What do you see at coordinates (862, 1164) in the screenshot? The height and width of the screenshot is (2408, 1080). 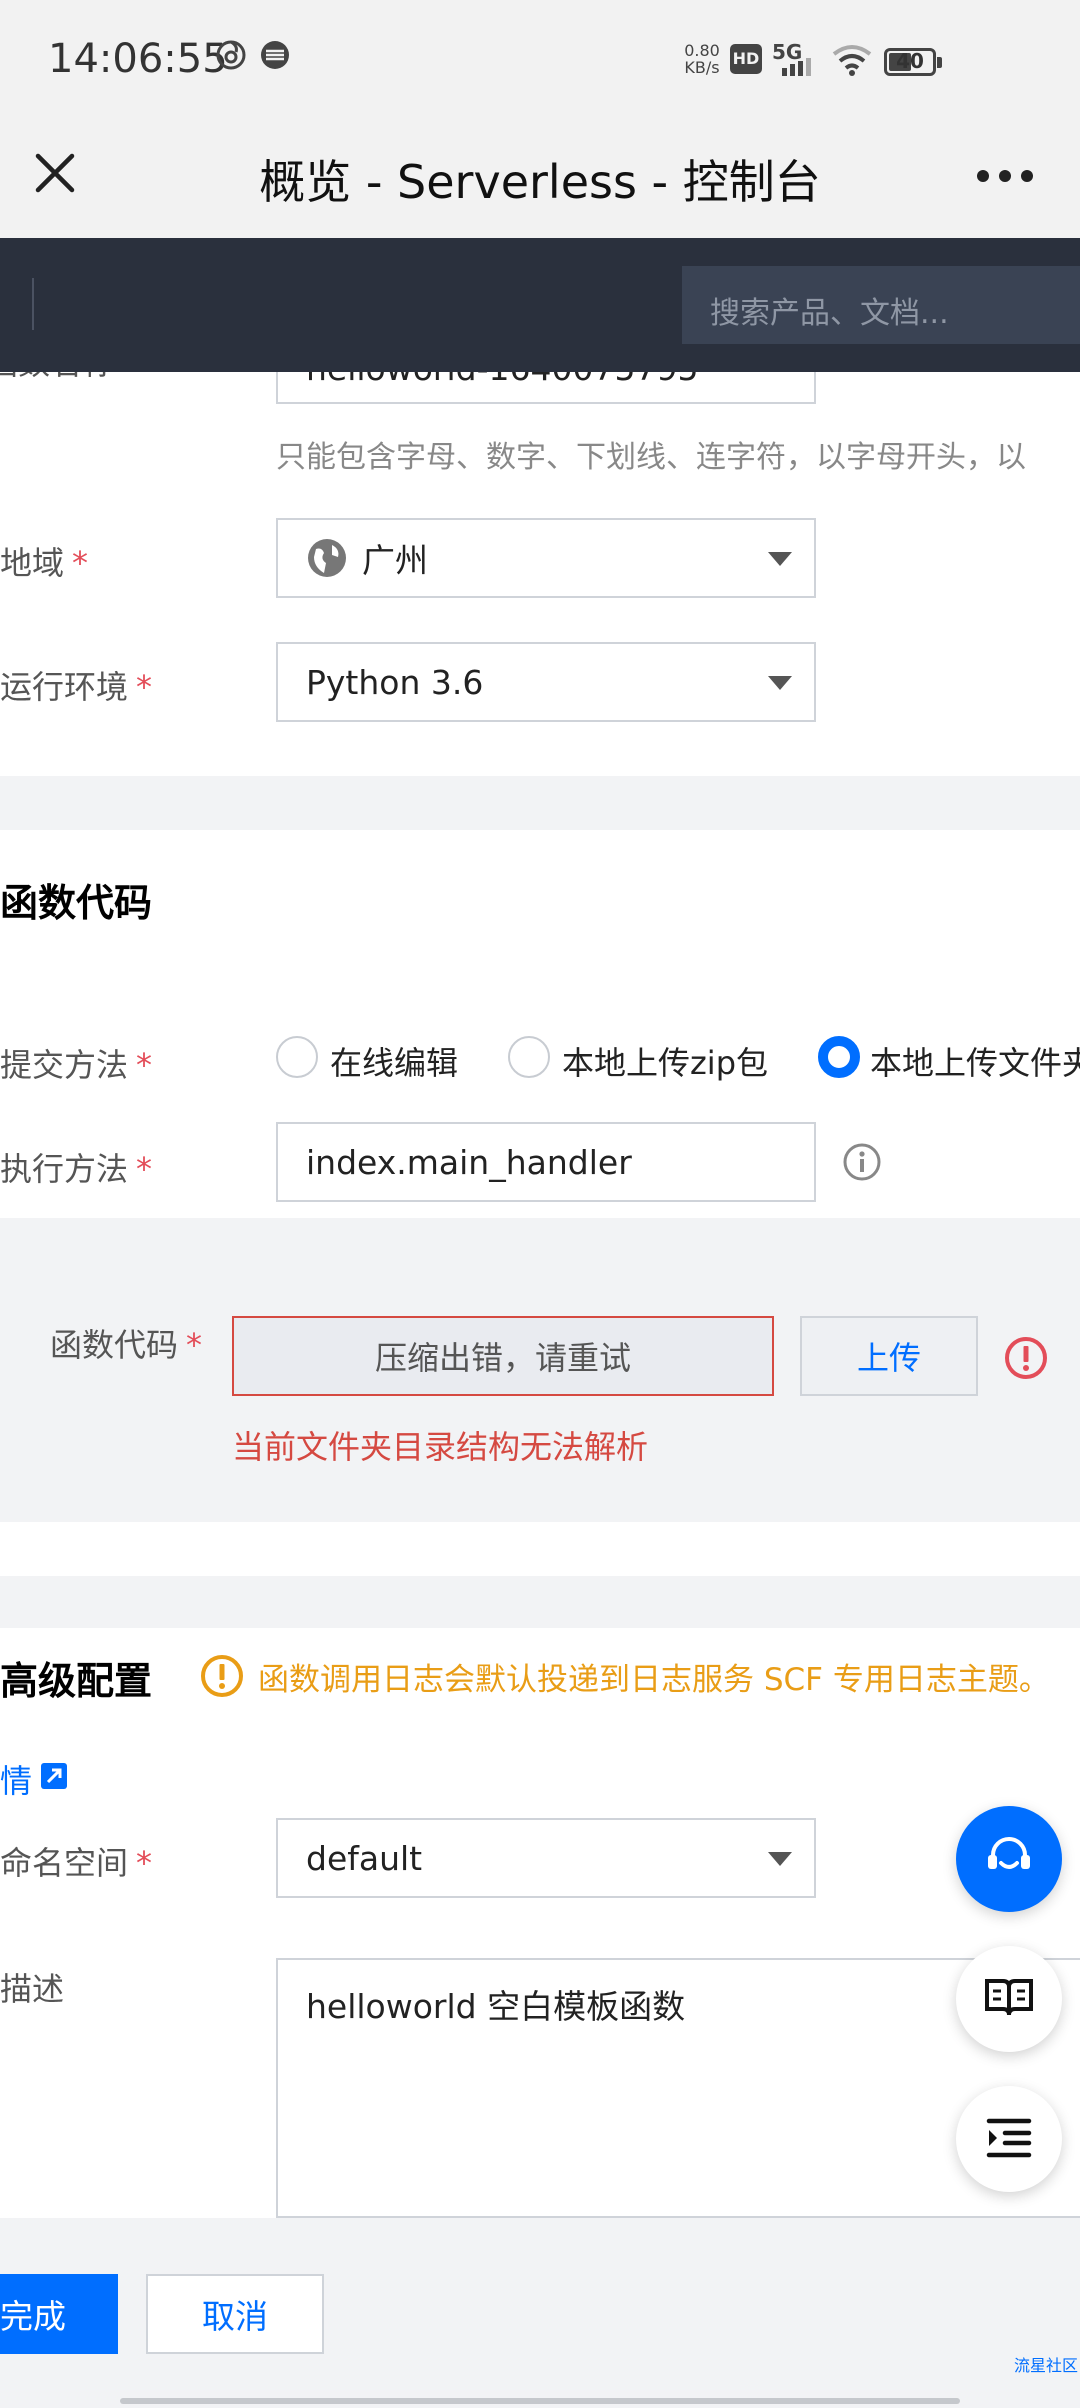 I see `info-icon` at bounding box center [862, 1164].